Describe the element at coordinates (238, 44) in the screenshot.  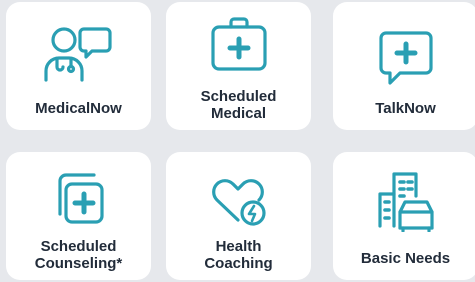
I see `medical-kit-icon` at that location.